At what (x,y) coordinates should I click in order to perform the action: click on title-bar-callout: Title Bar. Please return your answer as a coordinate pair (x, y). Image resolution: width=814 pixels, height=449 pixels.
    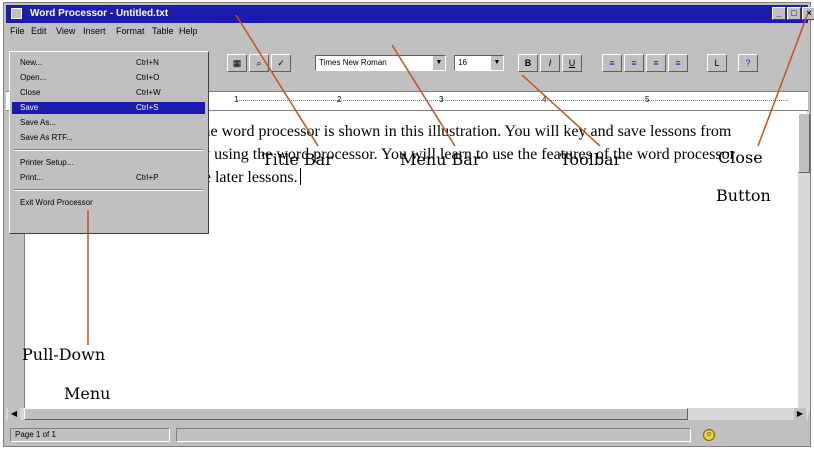
    Looking at the image, I should click on (297, 159).